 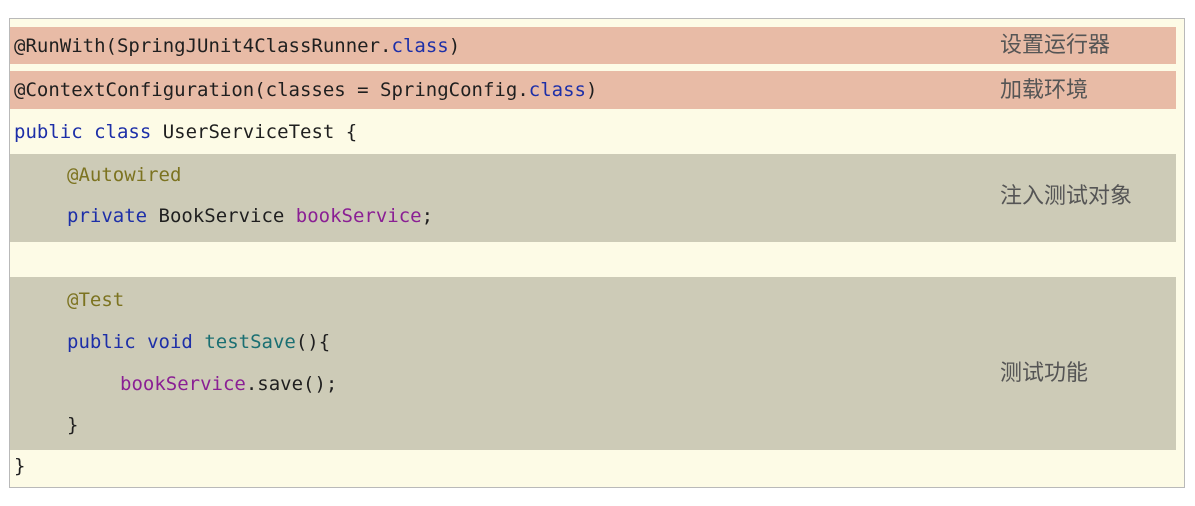 What do you see at coordinates (221, 216) in the screenshot?
I see `field-type: BookService` at bounding box center [221, 216].